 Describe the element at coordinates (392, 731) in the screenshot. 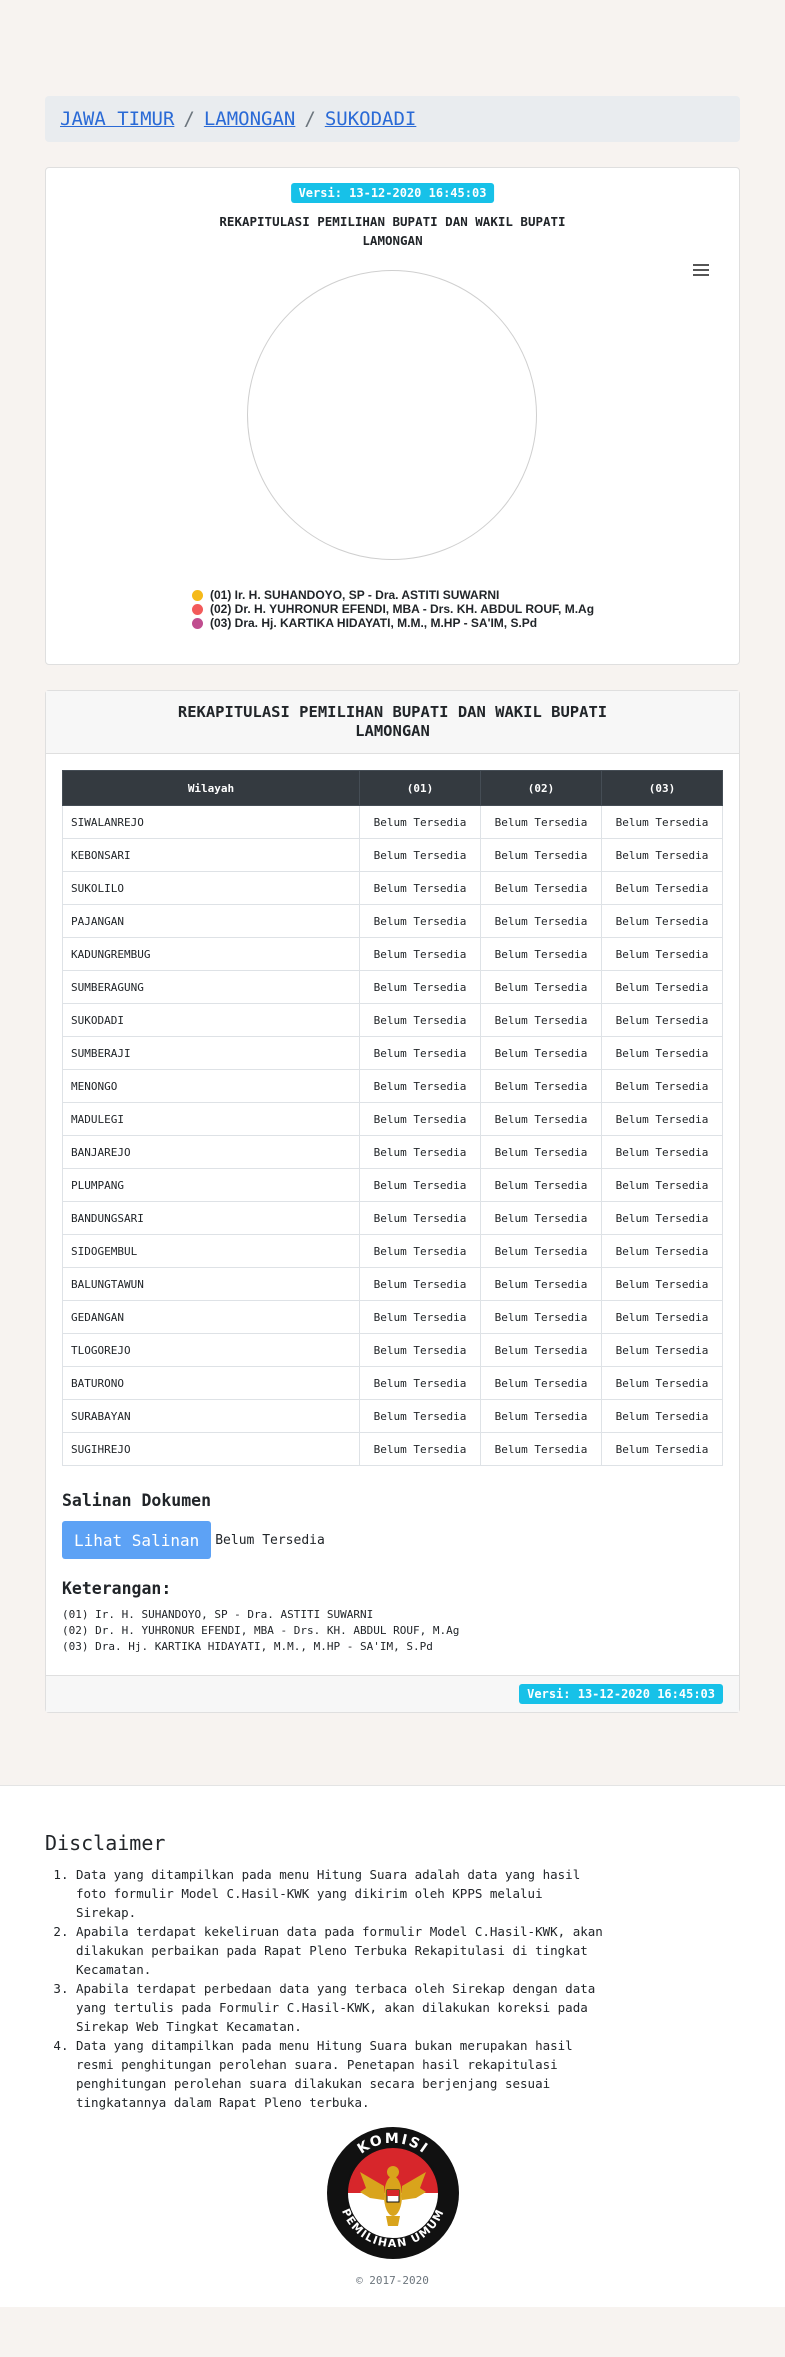

I see `table-title-line2: LAMONGAN` at that location.